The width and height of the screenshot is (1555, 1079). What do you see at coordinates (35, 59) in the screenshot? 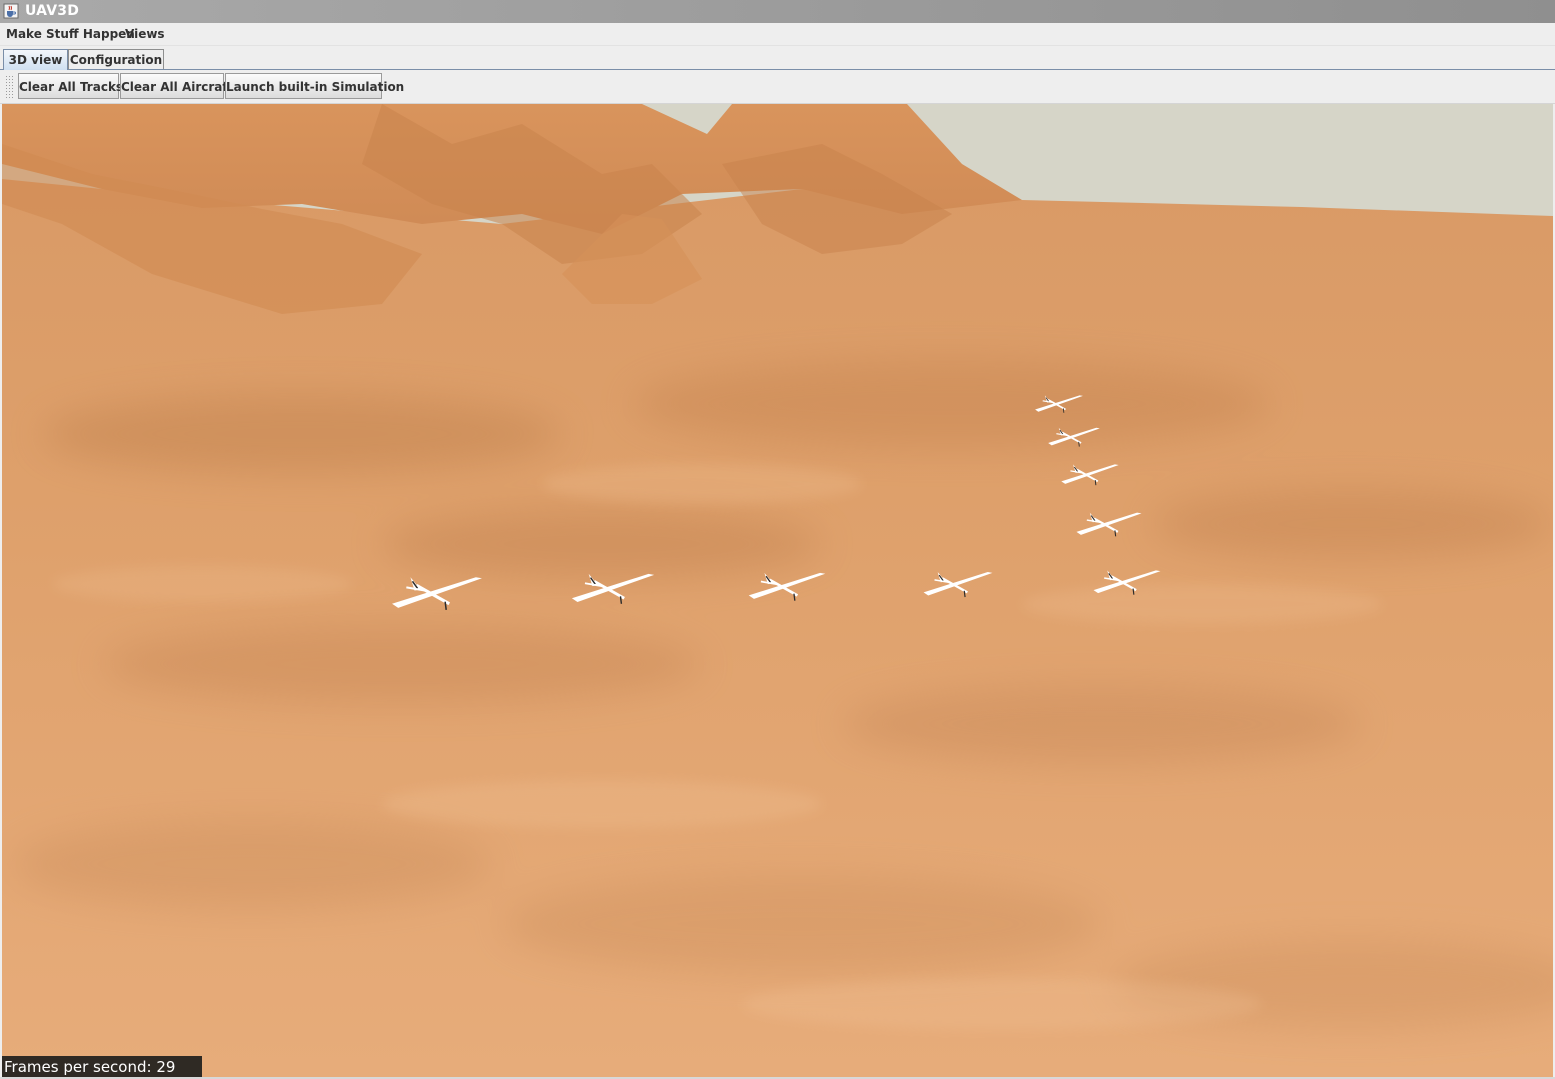
I see `tab-3d-view: 3D view` at bounding box center [35, 59].